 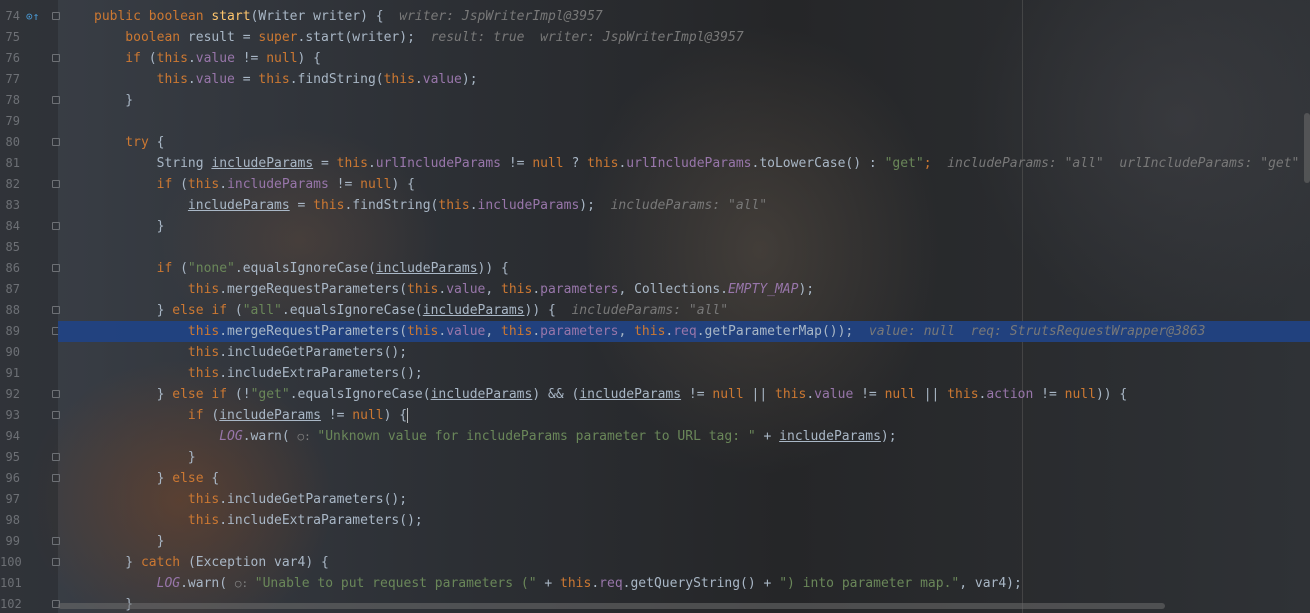 I want to click on code-text: if (includeParams != null) {, so click(x=251, y=415).